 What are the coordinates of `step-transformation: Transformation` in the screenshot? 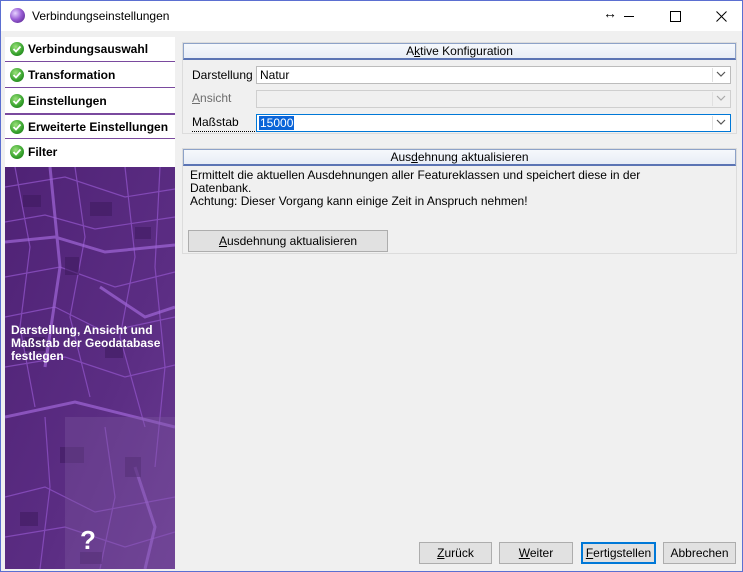 It's located at (90, 75).